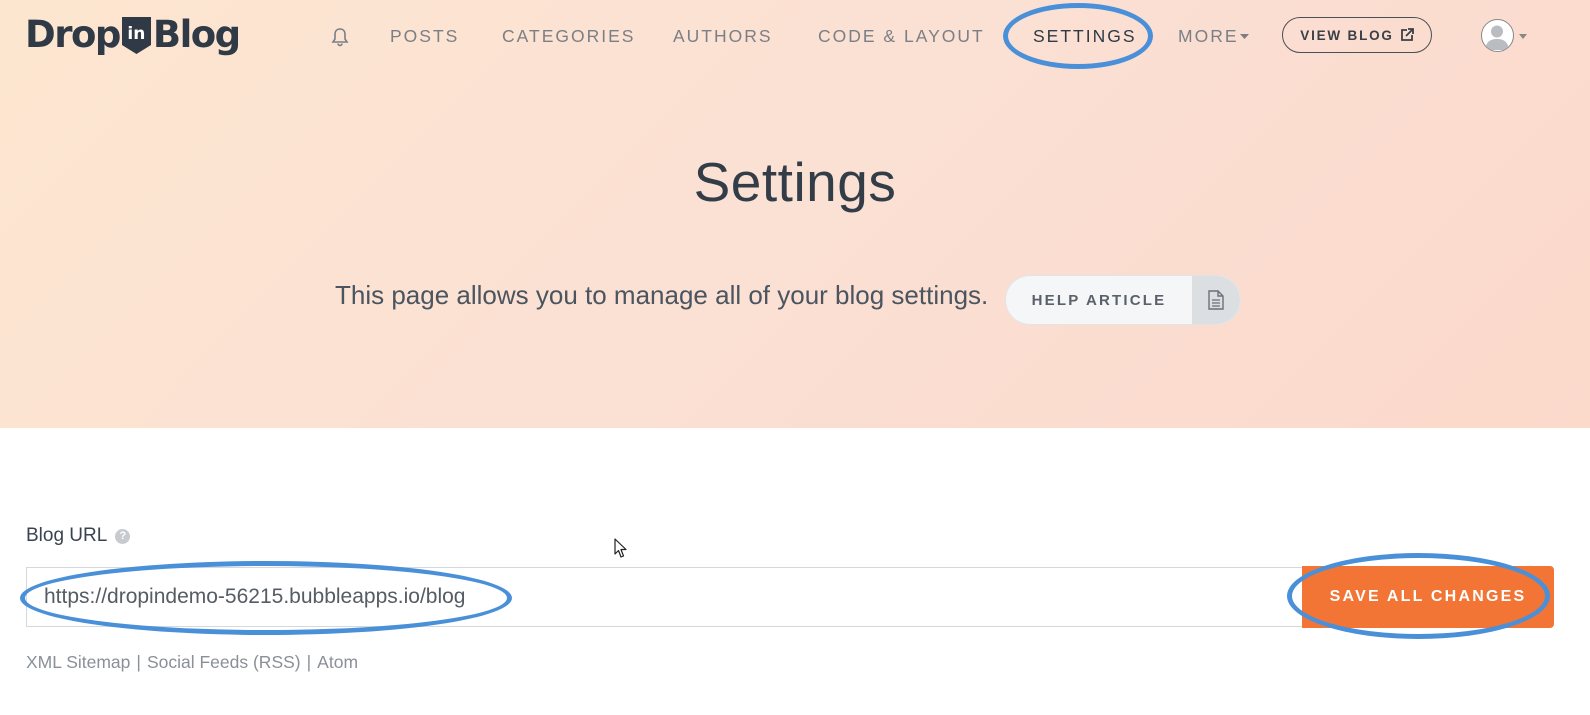 The height and width of the screenshot is (715, 1590). I want to click on atom-feed-link: Atom, so click(337, 662).